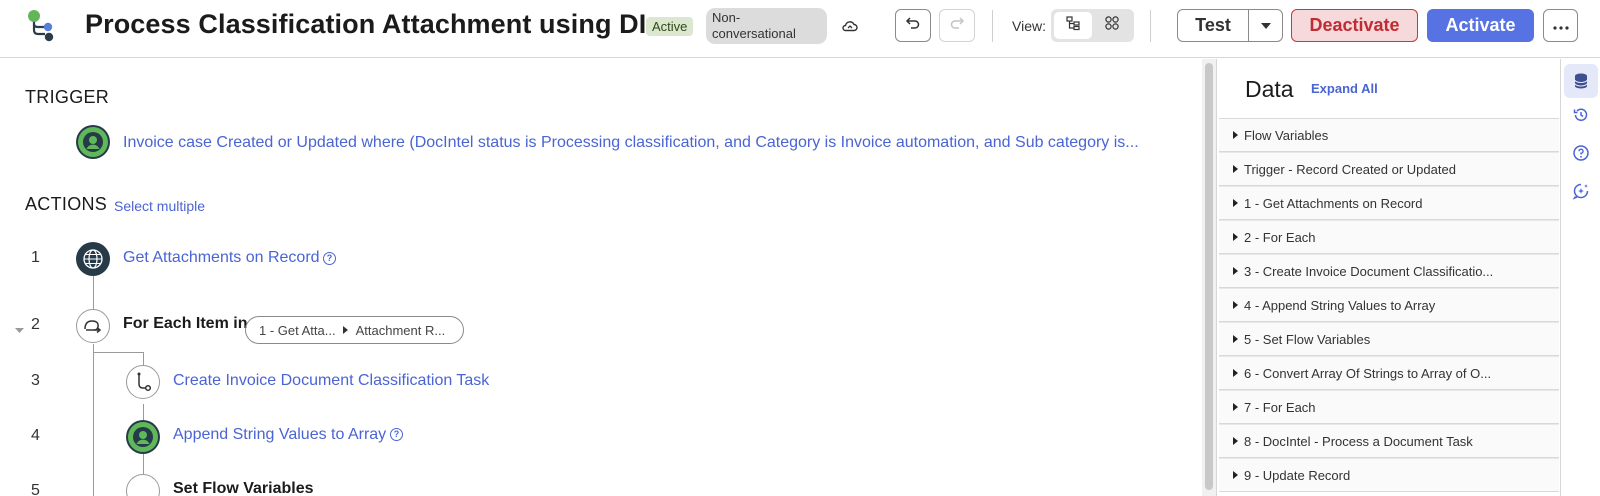 The image size is (1600, 496). What do you see at coordinates (850, 26) in the screenshot?
I see `cloud-sync-icon` at bounding box center [850, 26].